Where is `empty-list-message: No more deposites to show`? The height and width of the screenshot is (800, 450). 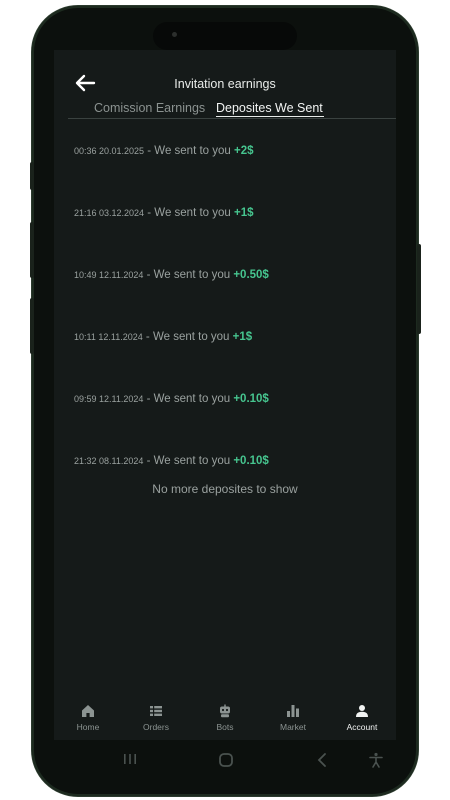 empty-list-message: No more deposites to show is located at coordinates (225, 489).